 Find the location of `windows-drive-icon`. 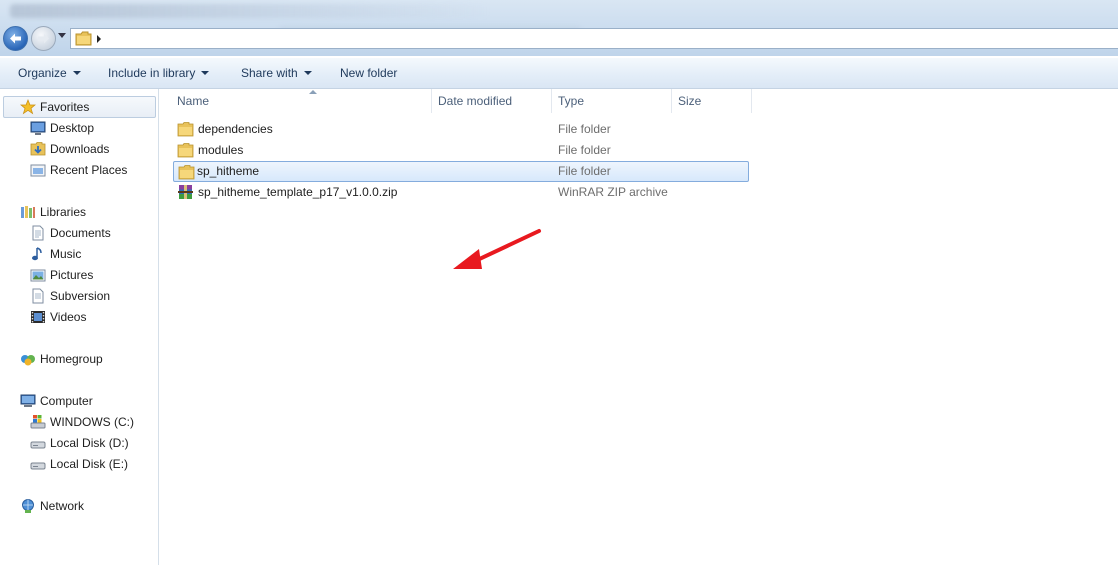

windows-drive-icon is located at coordinates (38, 422).